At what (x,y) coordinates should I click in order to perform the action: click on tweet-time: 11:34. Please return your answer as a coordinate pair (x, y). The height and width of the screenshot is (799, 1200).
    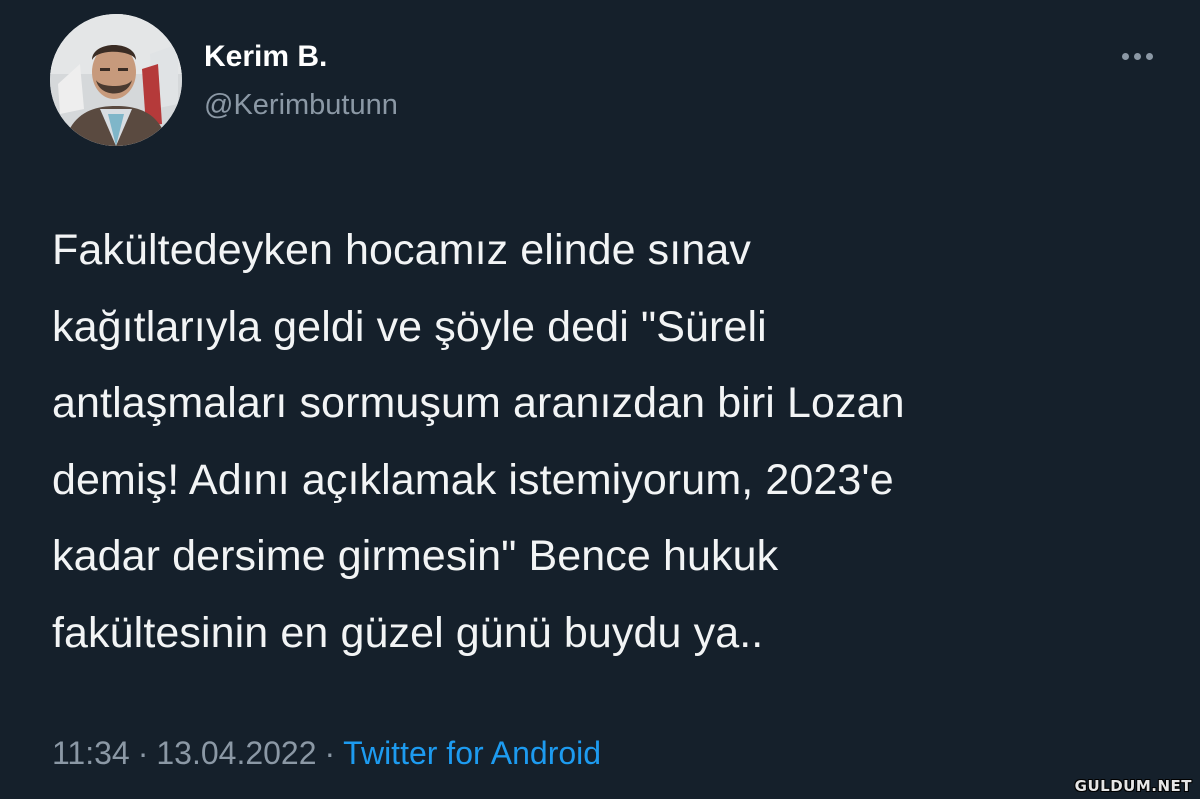
    Looking at the image, I should click on (91, 753).